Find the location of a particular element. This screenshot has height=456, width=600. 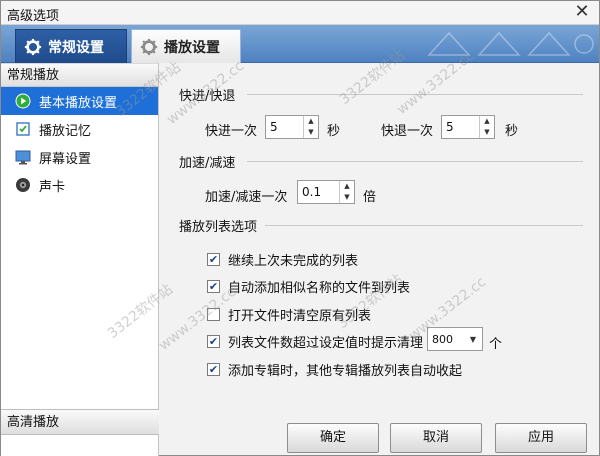

sidebar-item-label: 声卡 is located at coordinates (52, 187).